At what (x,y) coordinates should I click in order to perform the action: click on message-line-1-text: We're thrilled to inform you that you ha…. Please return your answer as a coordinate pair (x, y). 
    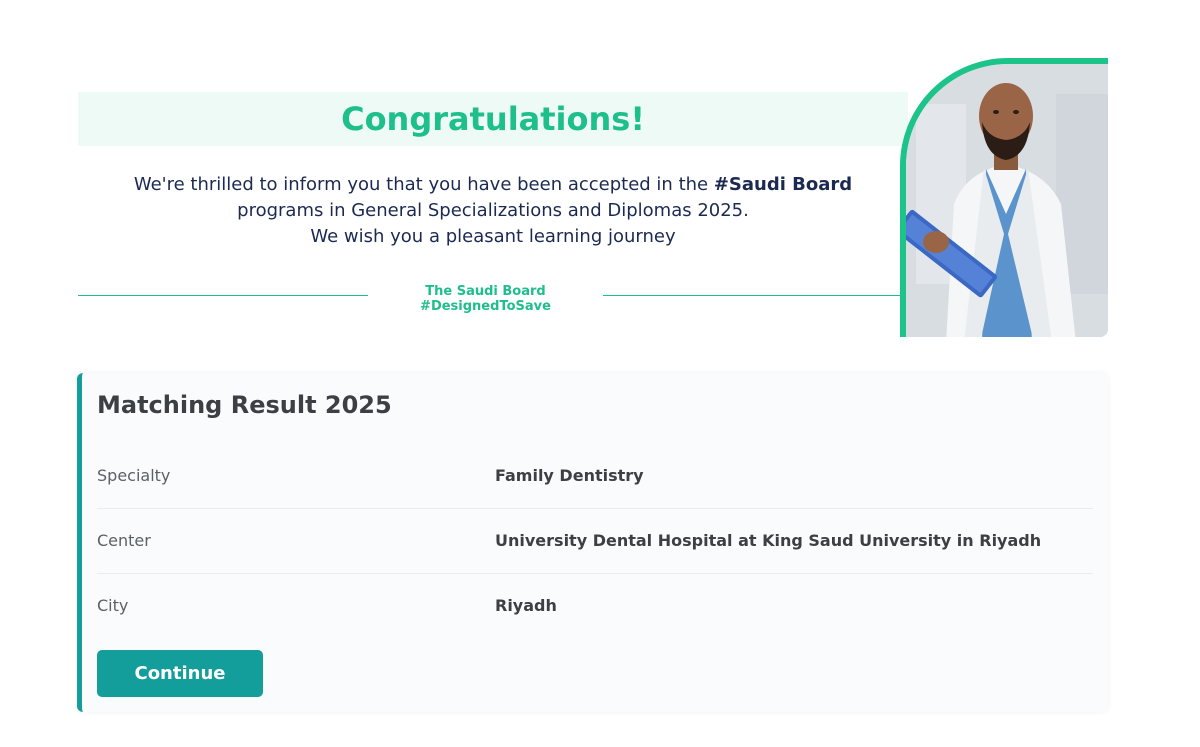
    Looking at the image, I should click on (423, 184).